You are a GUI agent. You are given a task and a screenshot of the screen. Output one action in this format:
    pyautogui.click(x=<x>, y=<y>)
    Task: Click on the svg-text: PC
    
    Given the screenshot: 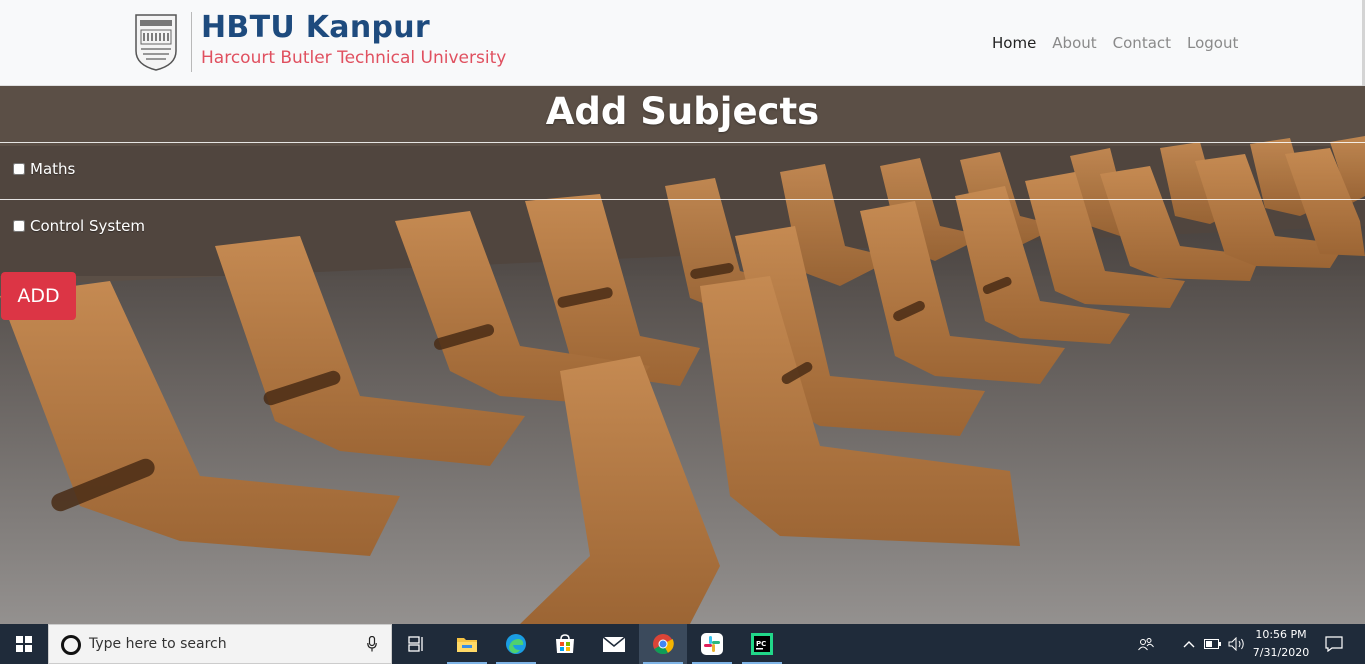 What is the action you would take?
    pyautogui.click(x=761, y=644)
    